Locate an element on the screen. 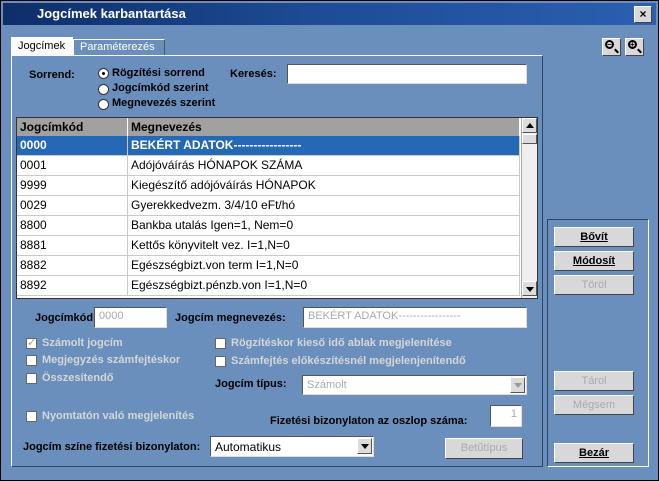  cell-code: 0001 is located at coordinates (72, 166).